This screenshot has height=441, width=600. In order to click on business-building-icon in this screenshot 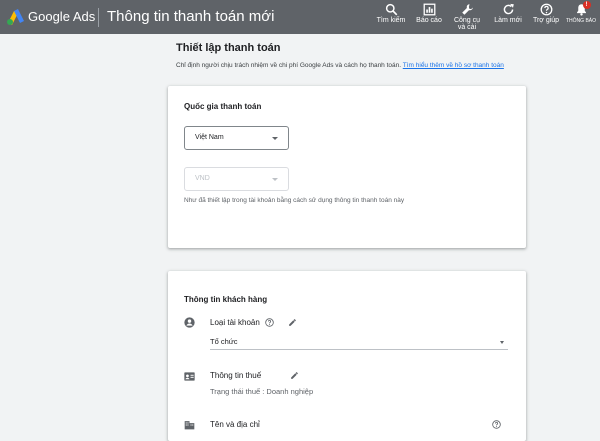, I will do `click(189, 425)`.